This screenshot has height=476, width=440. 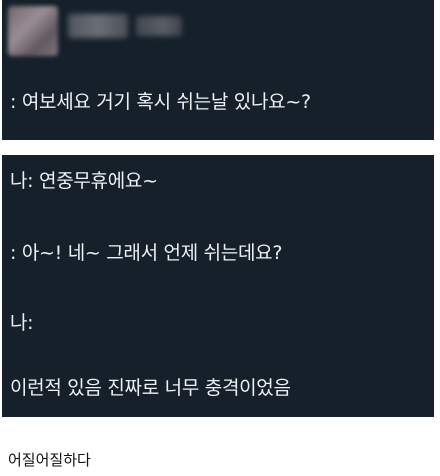 What do you see at coordinates (159, 26) in the screenshot?
I see `blurred-author-handle` at bounding box center [159, 26].